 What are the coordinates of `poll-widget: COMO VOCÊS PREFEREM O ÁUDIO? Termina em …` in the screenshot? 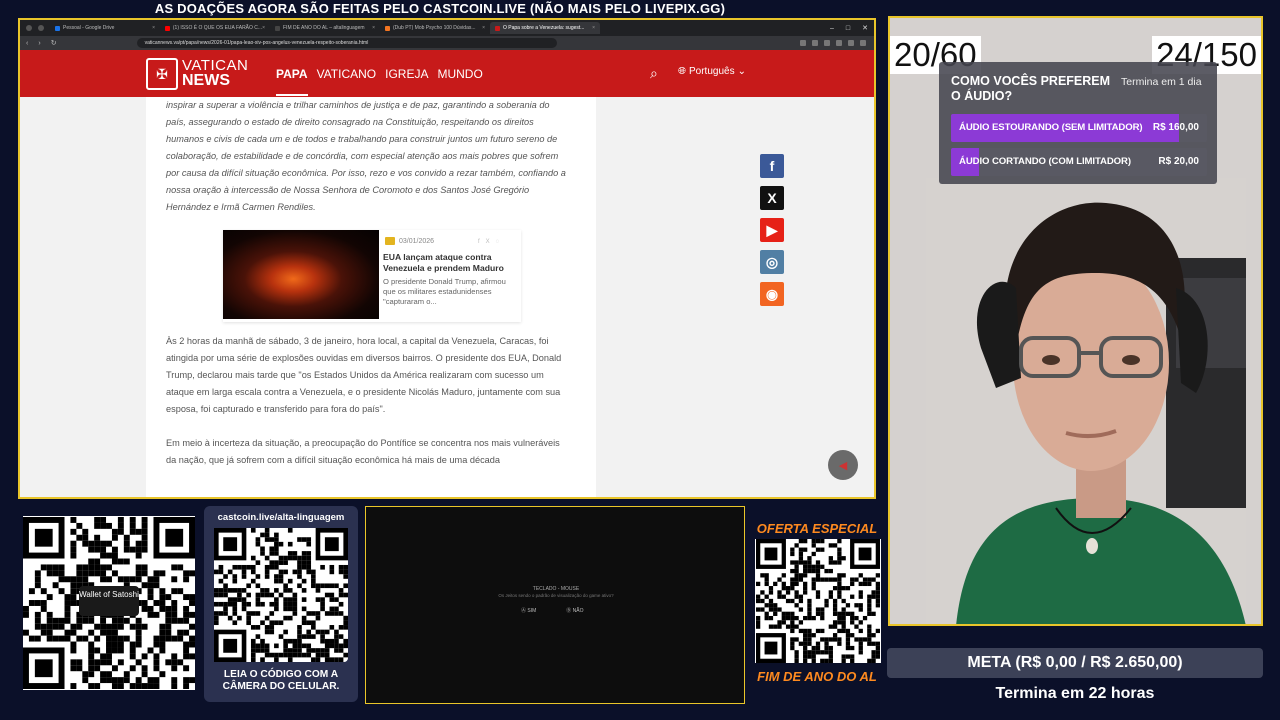 It's located at (1078, 123).